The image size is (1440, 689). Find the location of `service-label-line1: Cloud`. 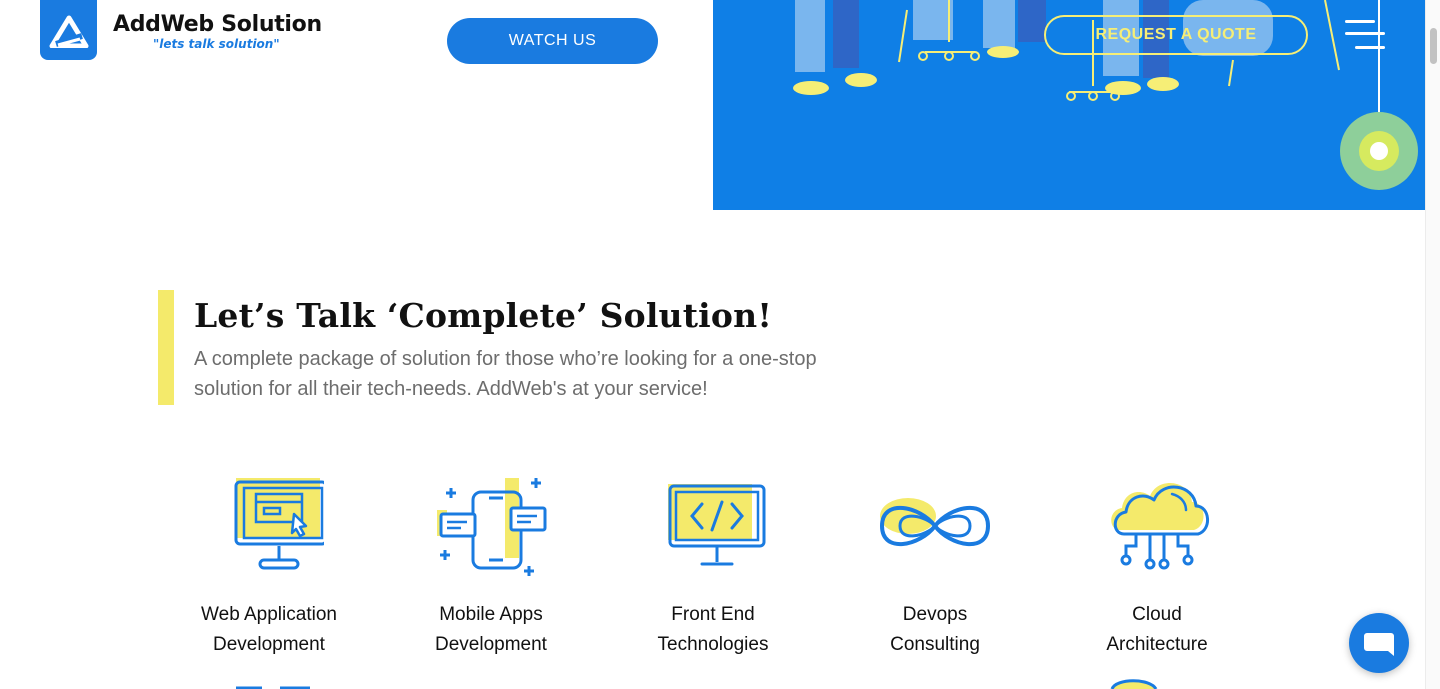

service-label-line1: Cloud is located at coordinates (1157, 614).